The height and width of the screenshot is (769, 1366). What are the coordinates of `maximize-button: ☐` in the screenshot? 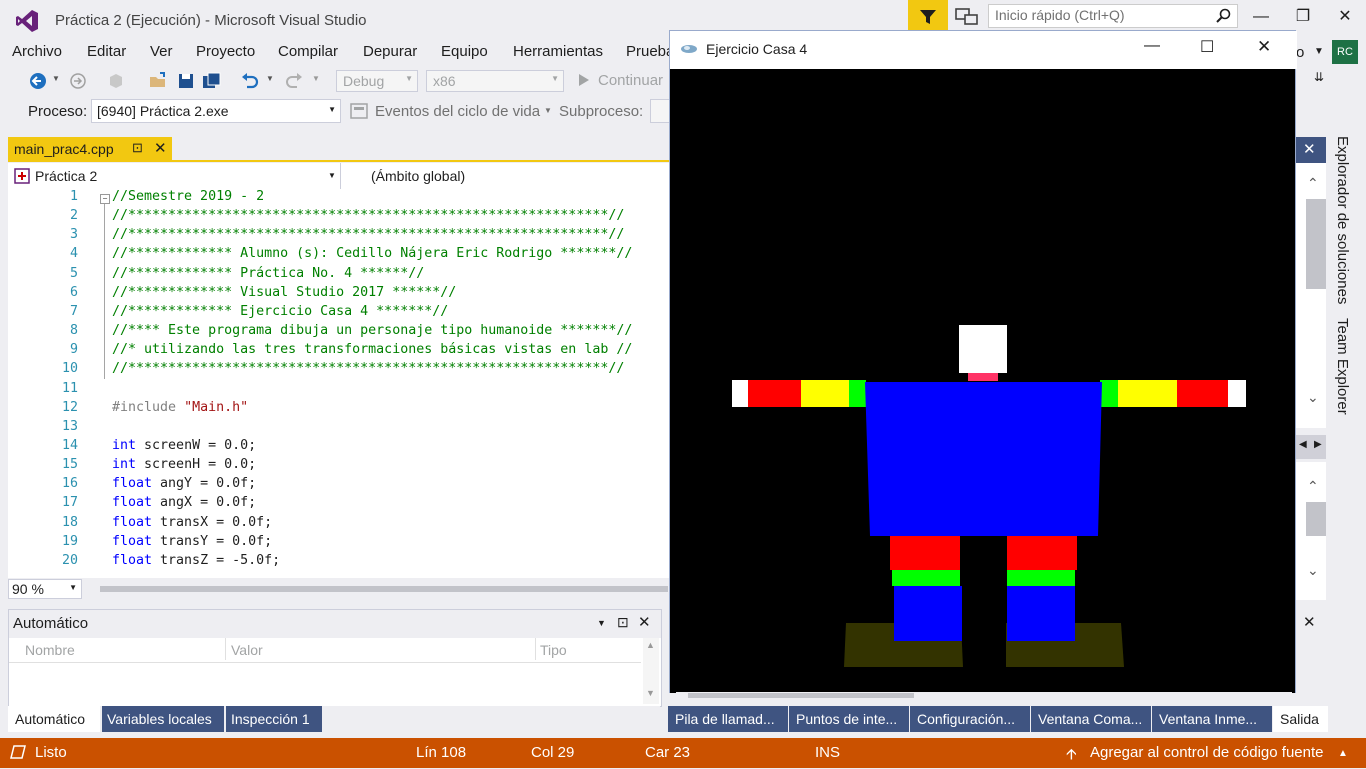 It's located at (1207, 47).